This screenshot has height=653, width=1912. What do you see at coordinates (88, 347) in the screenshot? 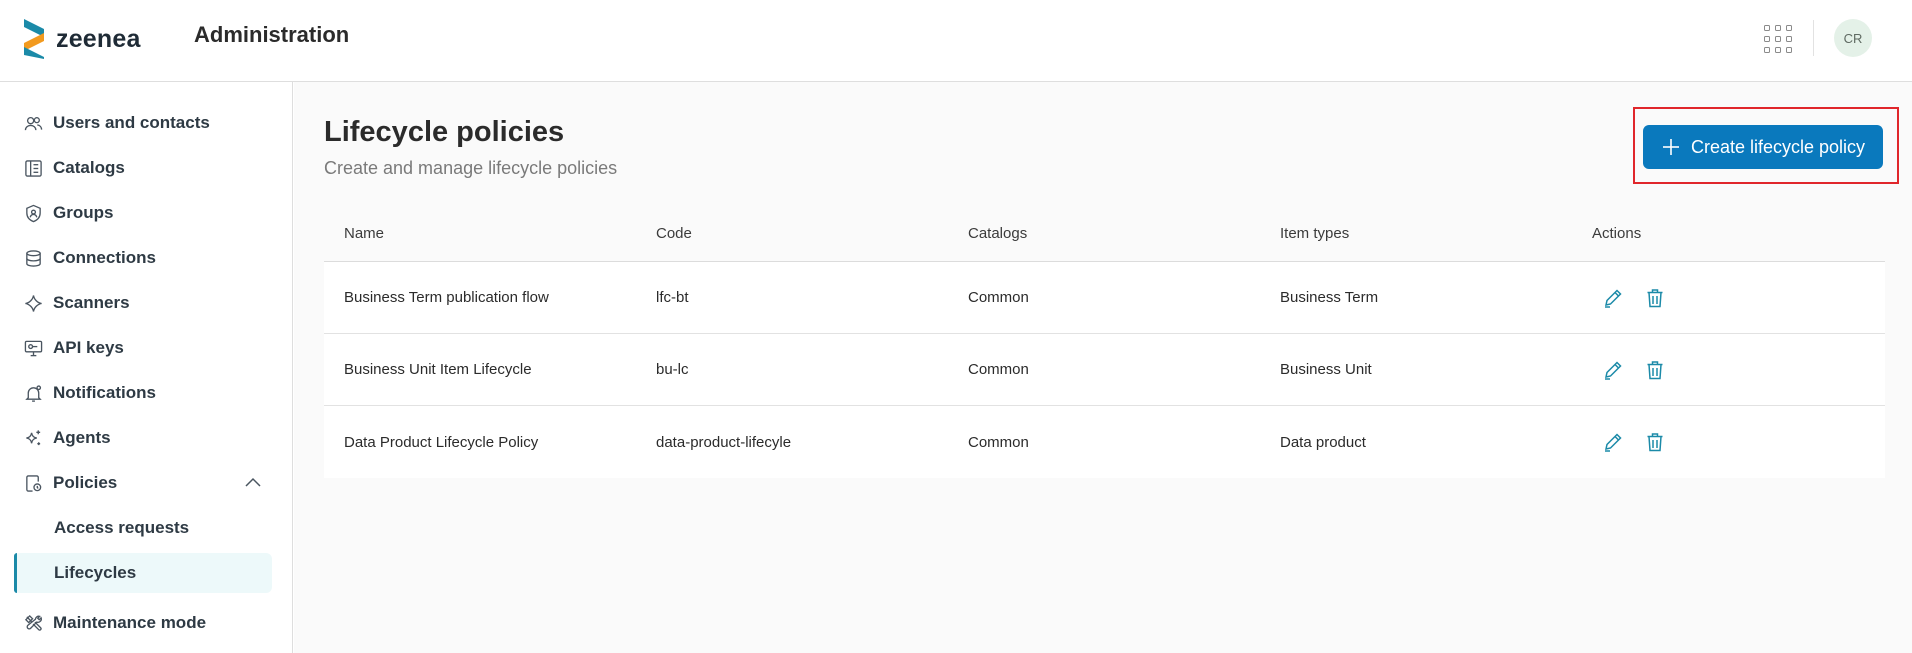
I see `sidebar-item-label: API keys` at bounding box center [88, 347].